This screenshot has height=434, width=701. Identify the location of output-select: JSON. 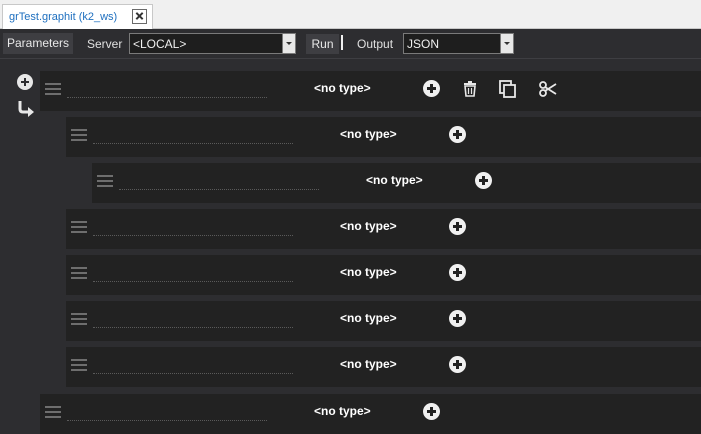
(458, 43).